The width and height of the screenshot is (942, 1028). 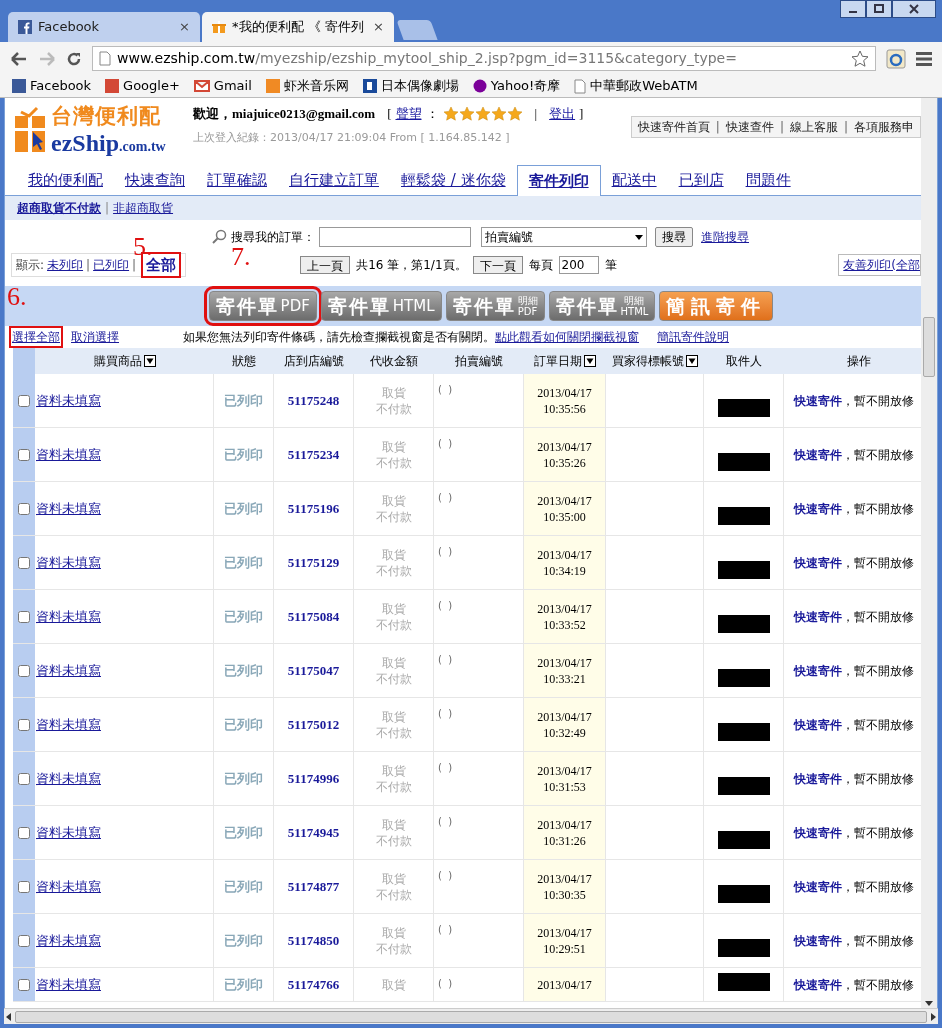 What do you see at coordinates (408, 114) in the screenshot?
I see `reputation-link: 聲望` at bounding box center [408, 114].